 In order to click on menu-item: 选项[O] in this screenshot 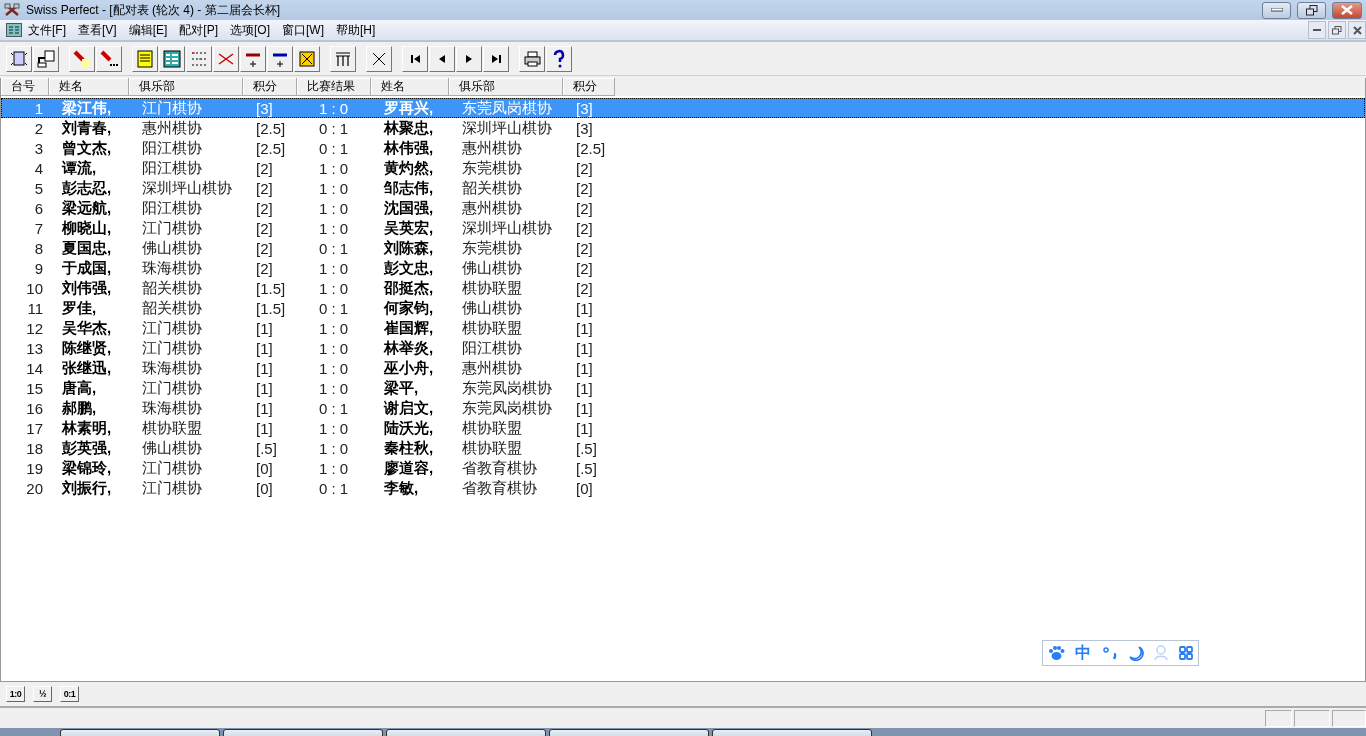, I will do `click(250, 30)`.